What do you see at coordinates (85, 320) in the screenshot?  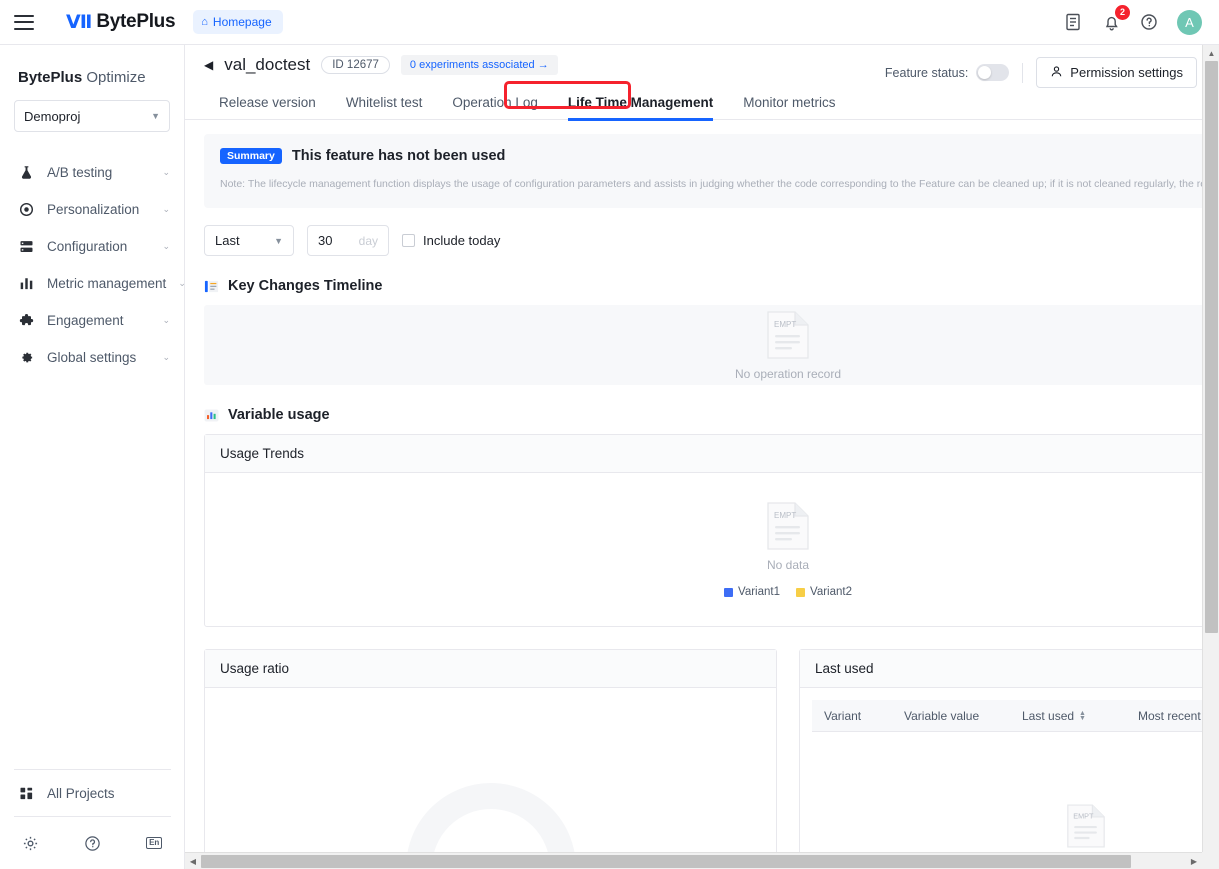 I see `sidebar-label-engagement: Engagement` at bounding box center [85, 320].